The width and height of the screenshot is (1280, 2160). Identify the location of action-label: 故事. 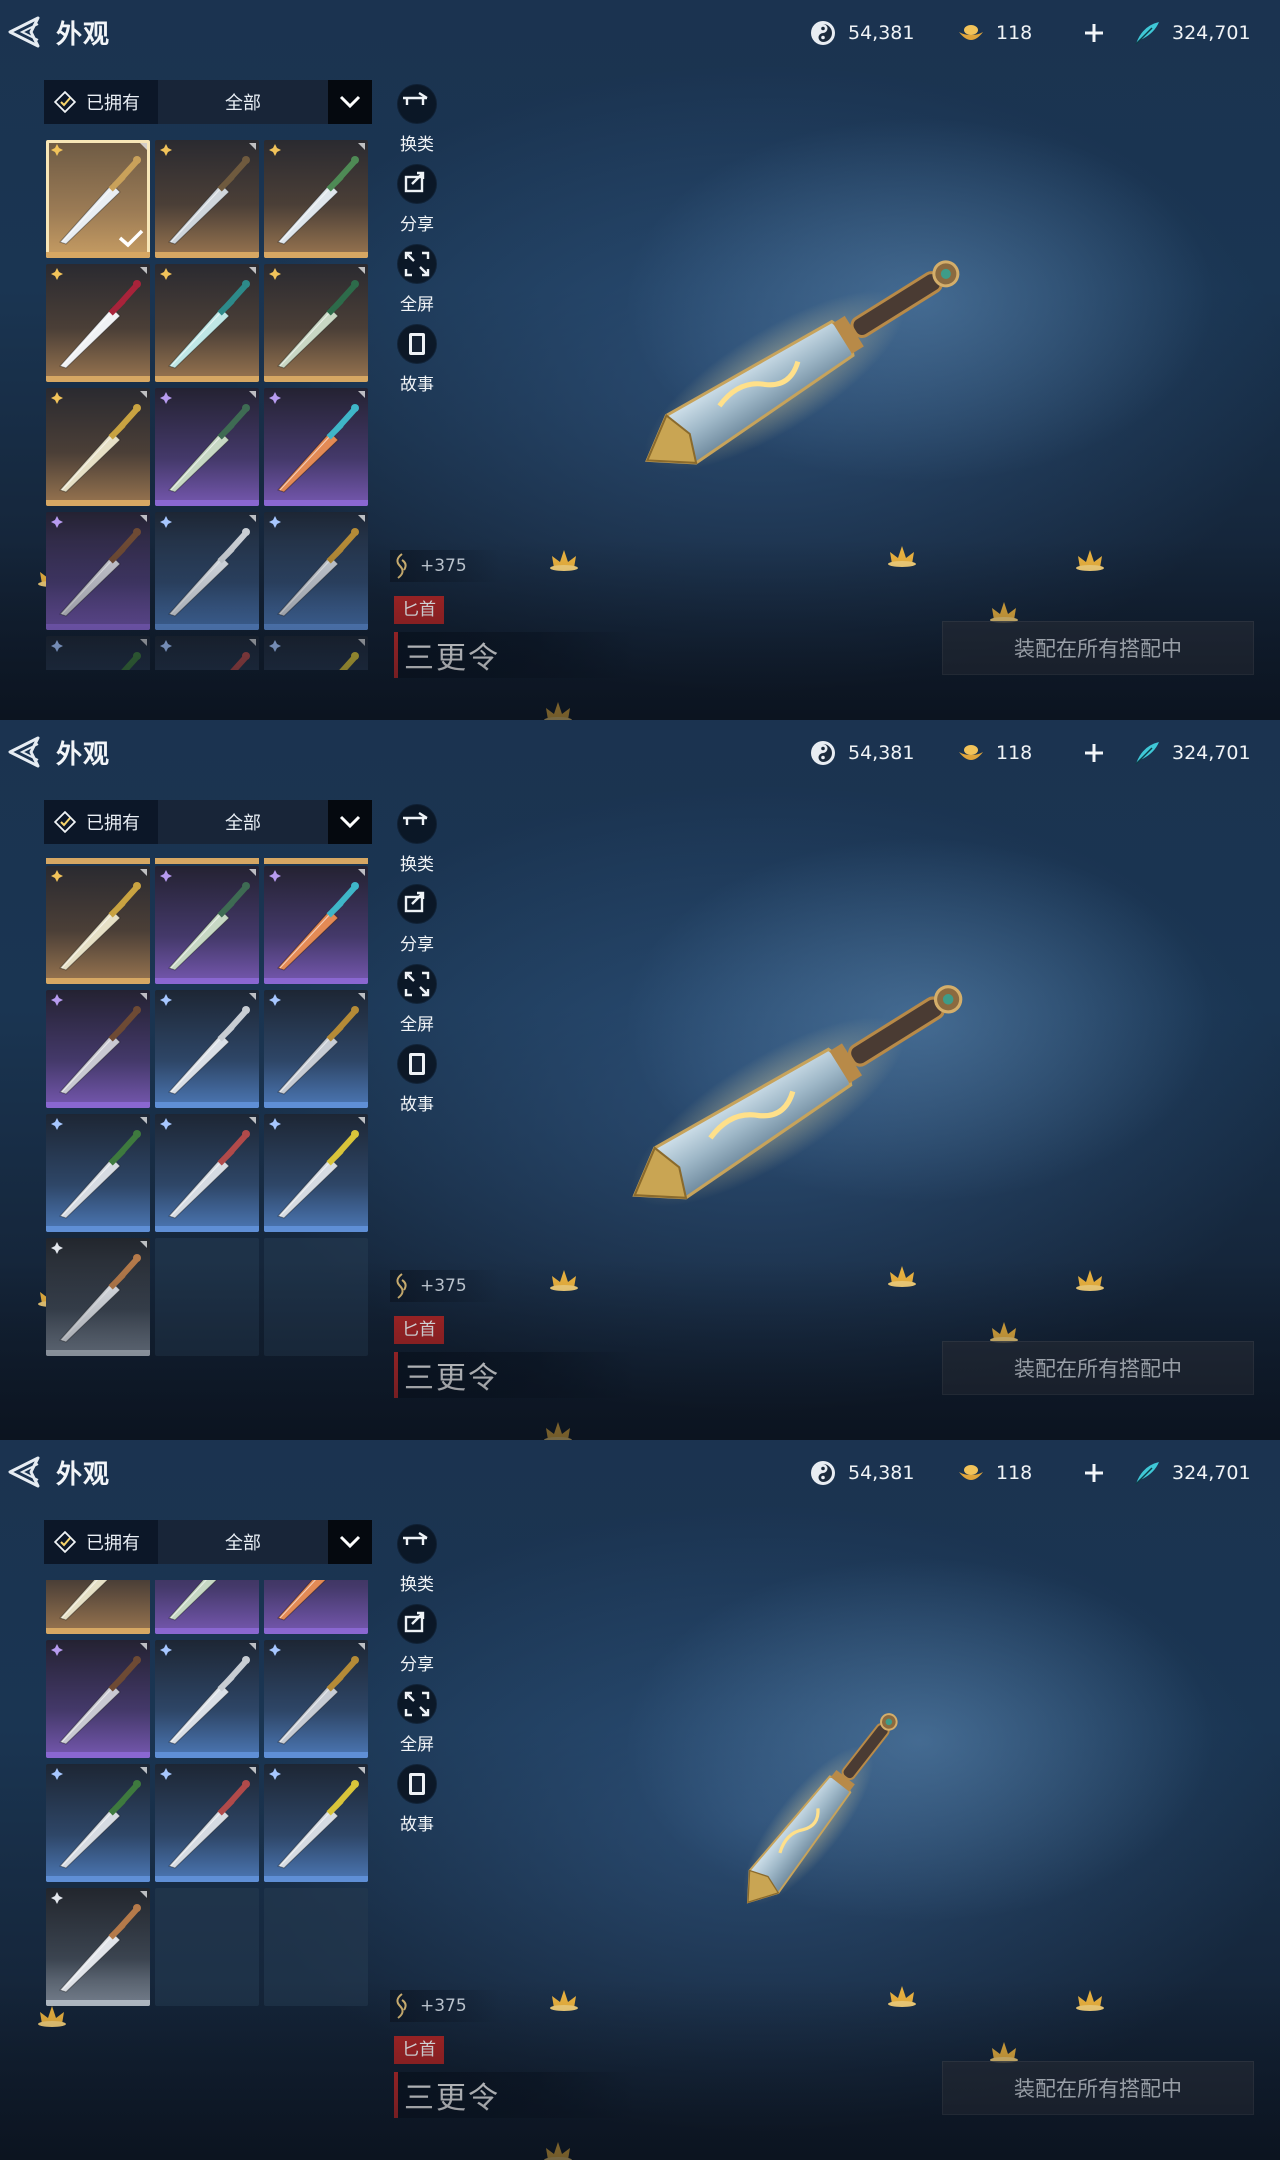
(417, 1825).